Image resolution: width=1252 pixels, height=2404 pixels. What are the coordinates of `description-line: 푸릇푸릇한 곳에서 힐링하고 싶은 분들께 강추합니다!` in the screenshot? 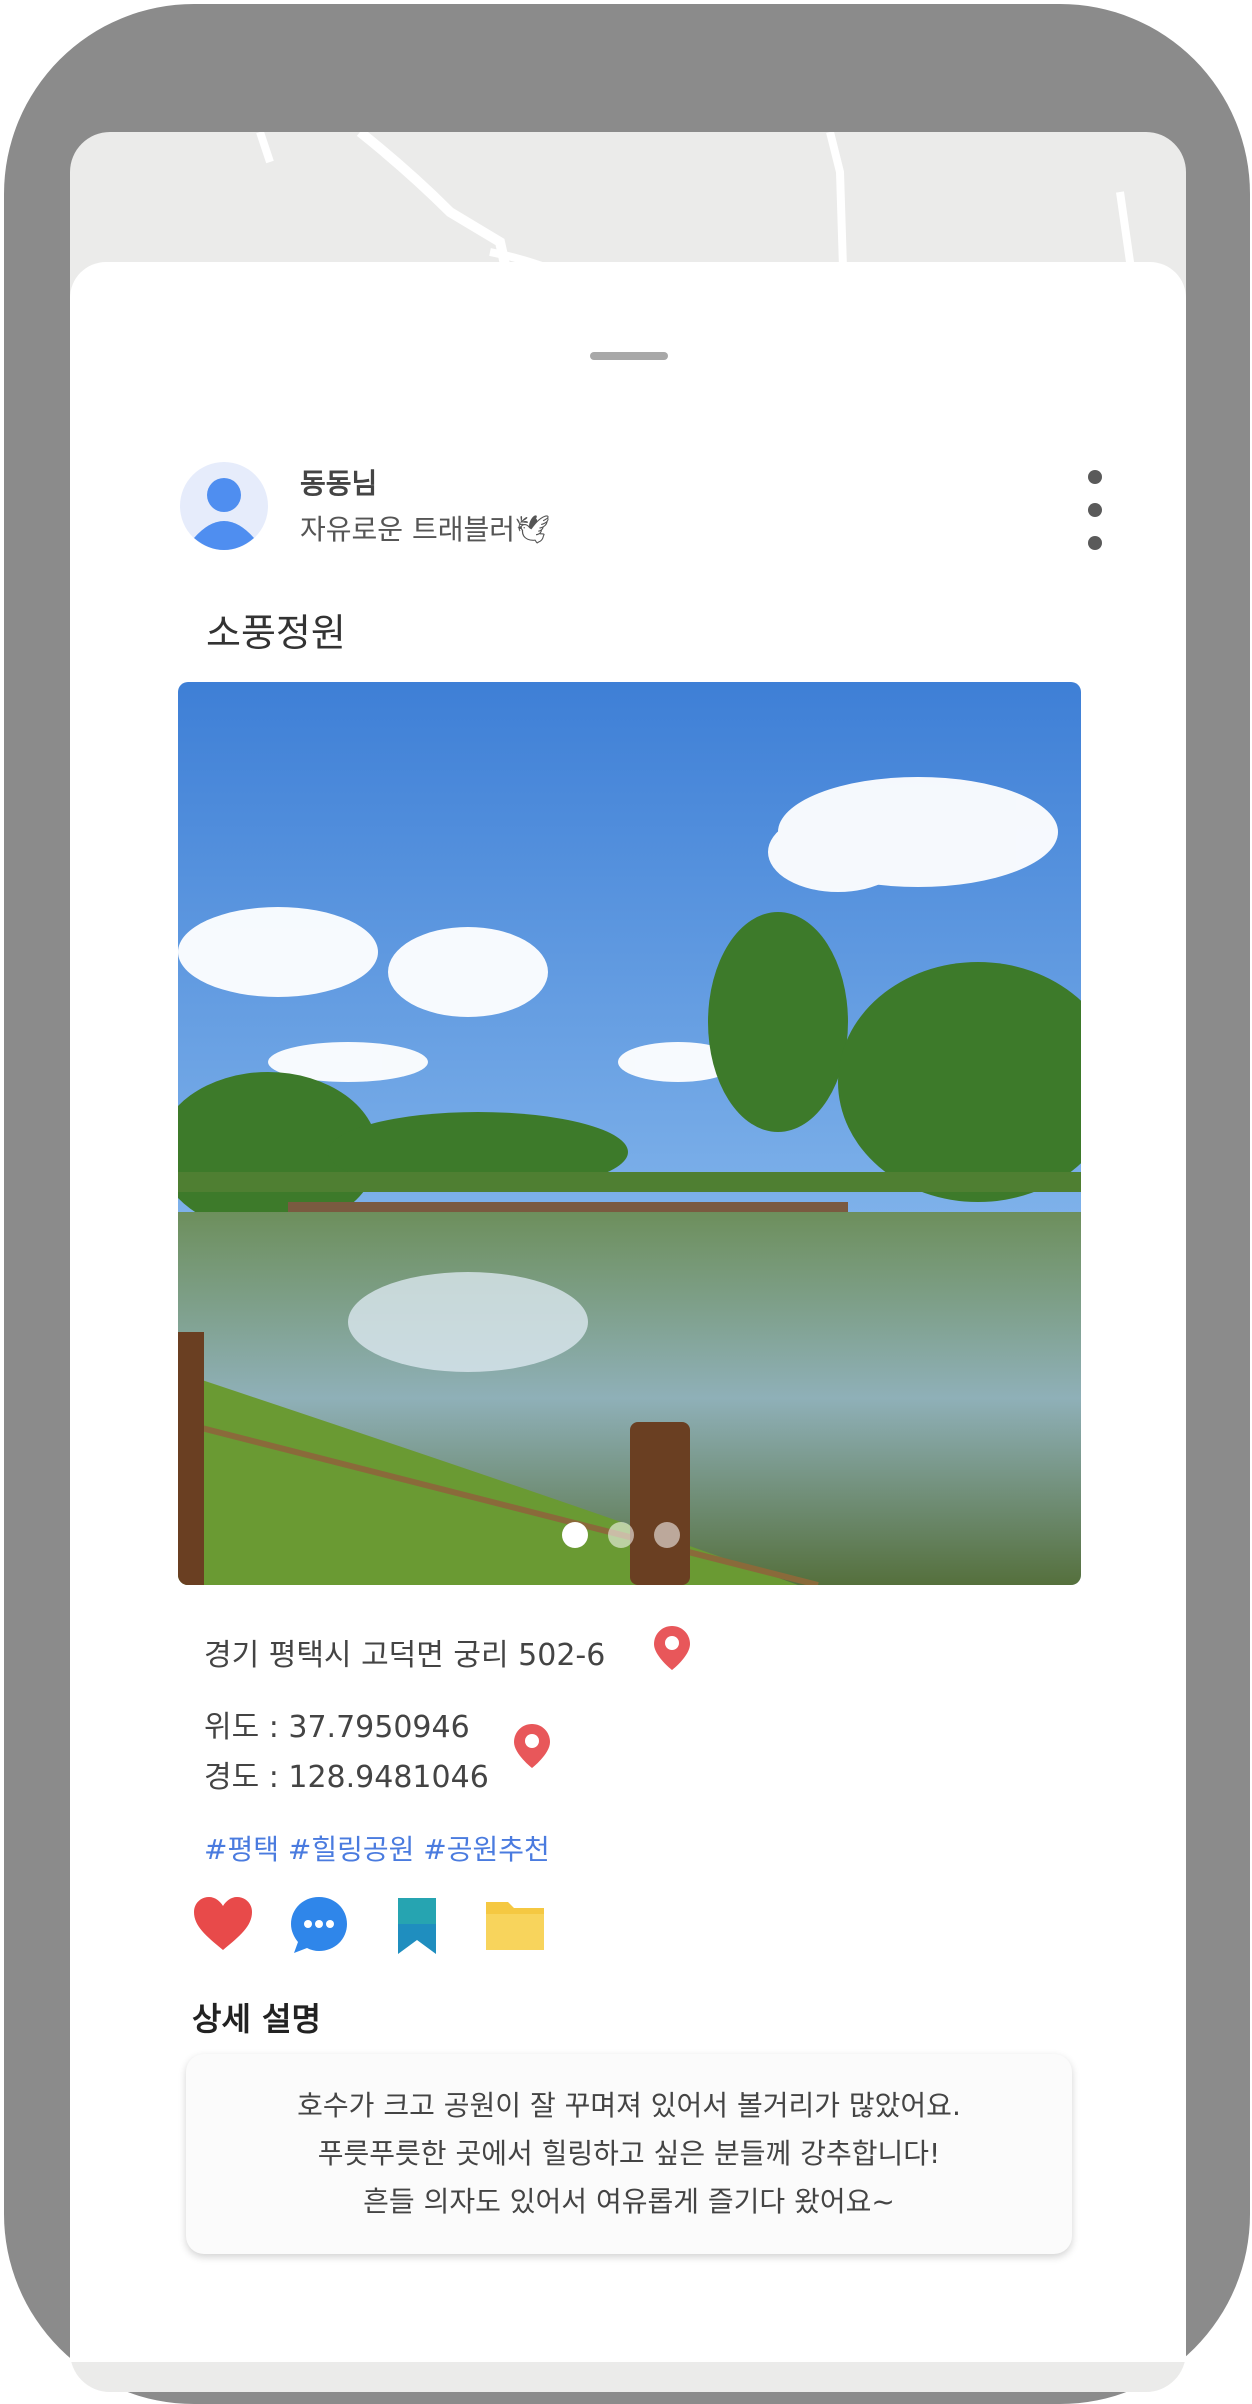 It's located at (629, 2153).